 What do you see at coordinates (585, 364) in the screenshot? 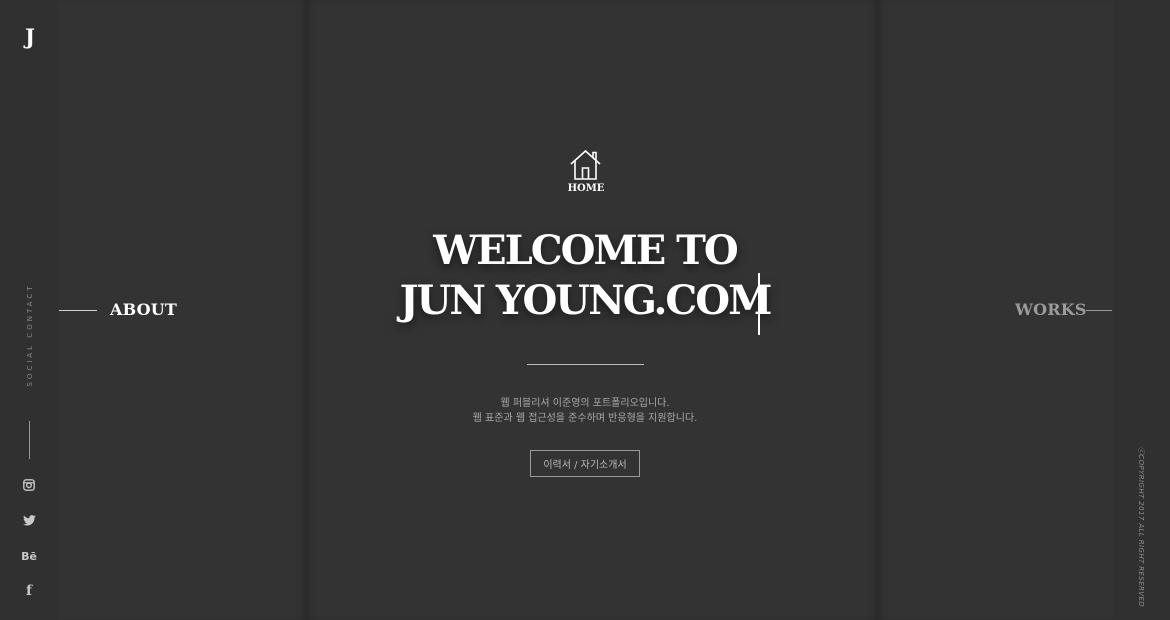
I see `hero-divider` at bounding box center [585, 364].